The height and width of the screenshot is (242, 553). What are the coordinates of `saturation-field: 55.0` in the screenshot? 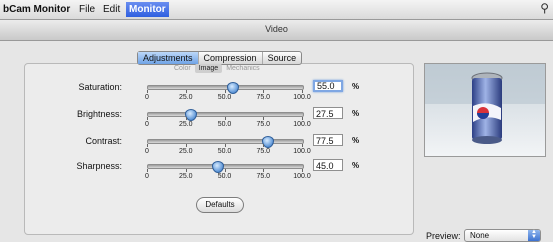 It's located at (328, 86).